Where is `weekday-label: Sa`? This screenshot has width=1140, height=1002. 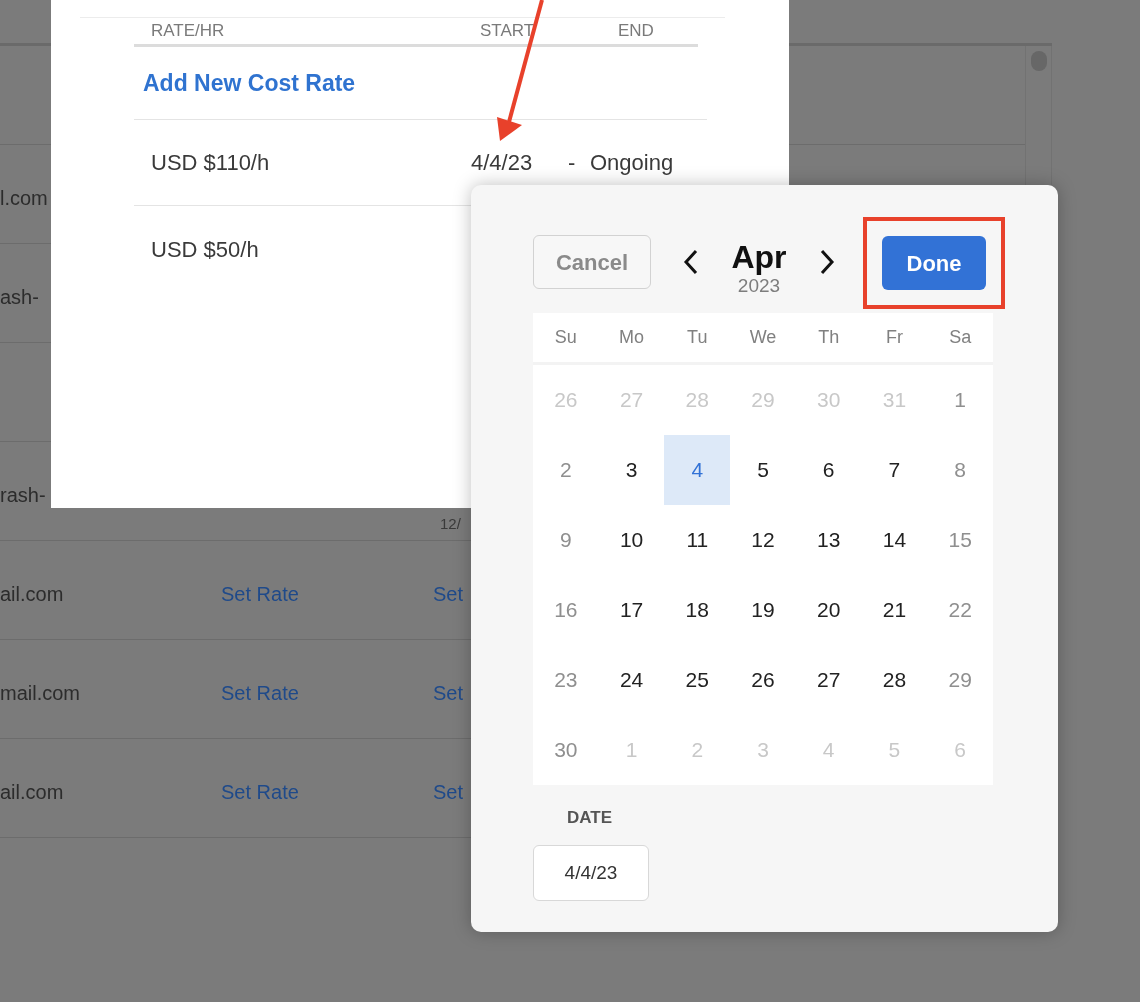 weekday-label: Sa is located at coordinates (960, 337).